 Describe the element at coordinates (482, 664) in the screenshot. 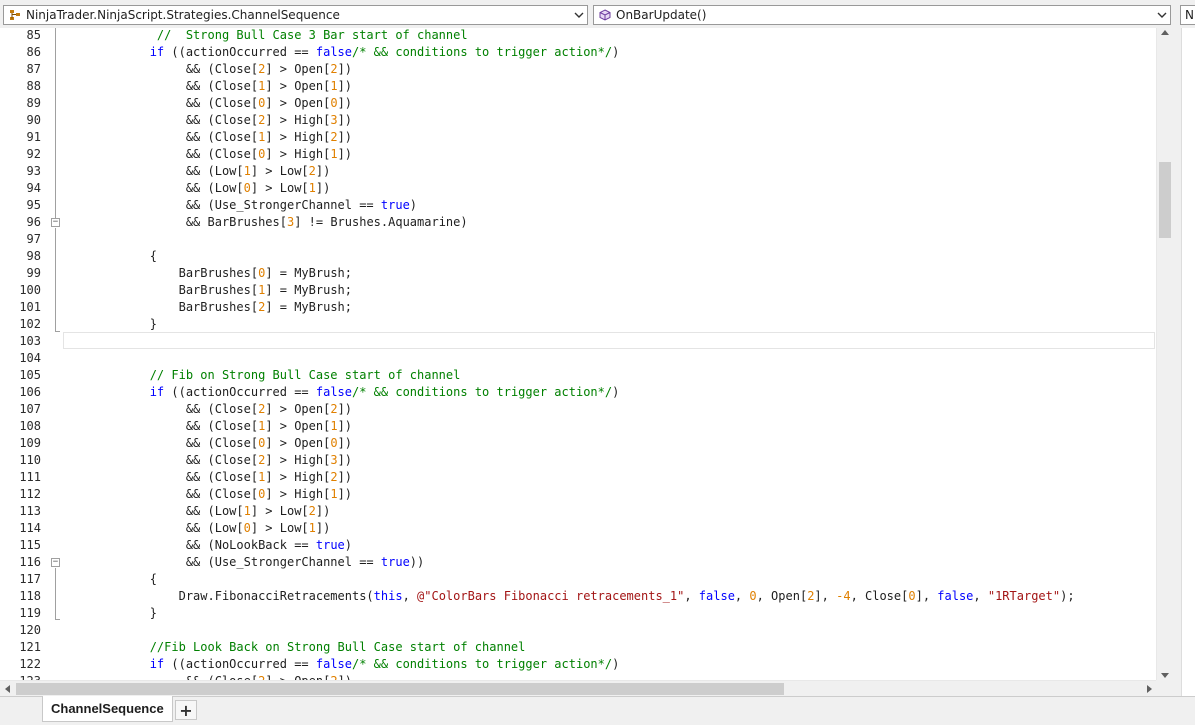

I see `code-token: /* && conditions to trigger action*/` at that location.